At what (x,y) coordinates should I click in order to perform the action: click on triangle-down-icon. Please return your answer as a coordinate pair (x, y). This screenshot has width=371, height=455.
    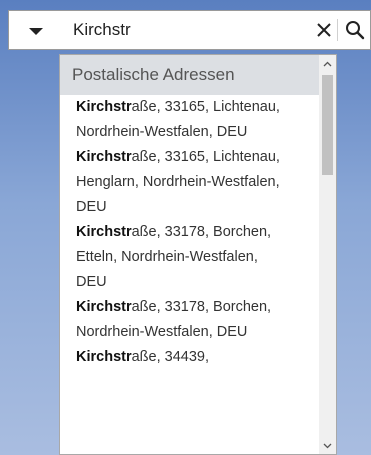
    Looking at the image, I should click on (36, 31).